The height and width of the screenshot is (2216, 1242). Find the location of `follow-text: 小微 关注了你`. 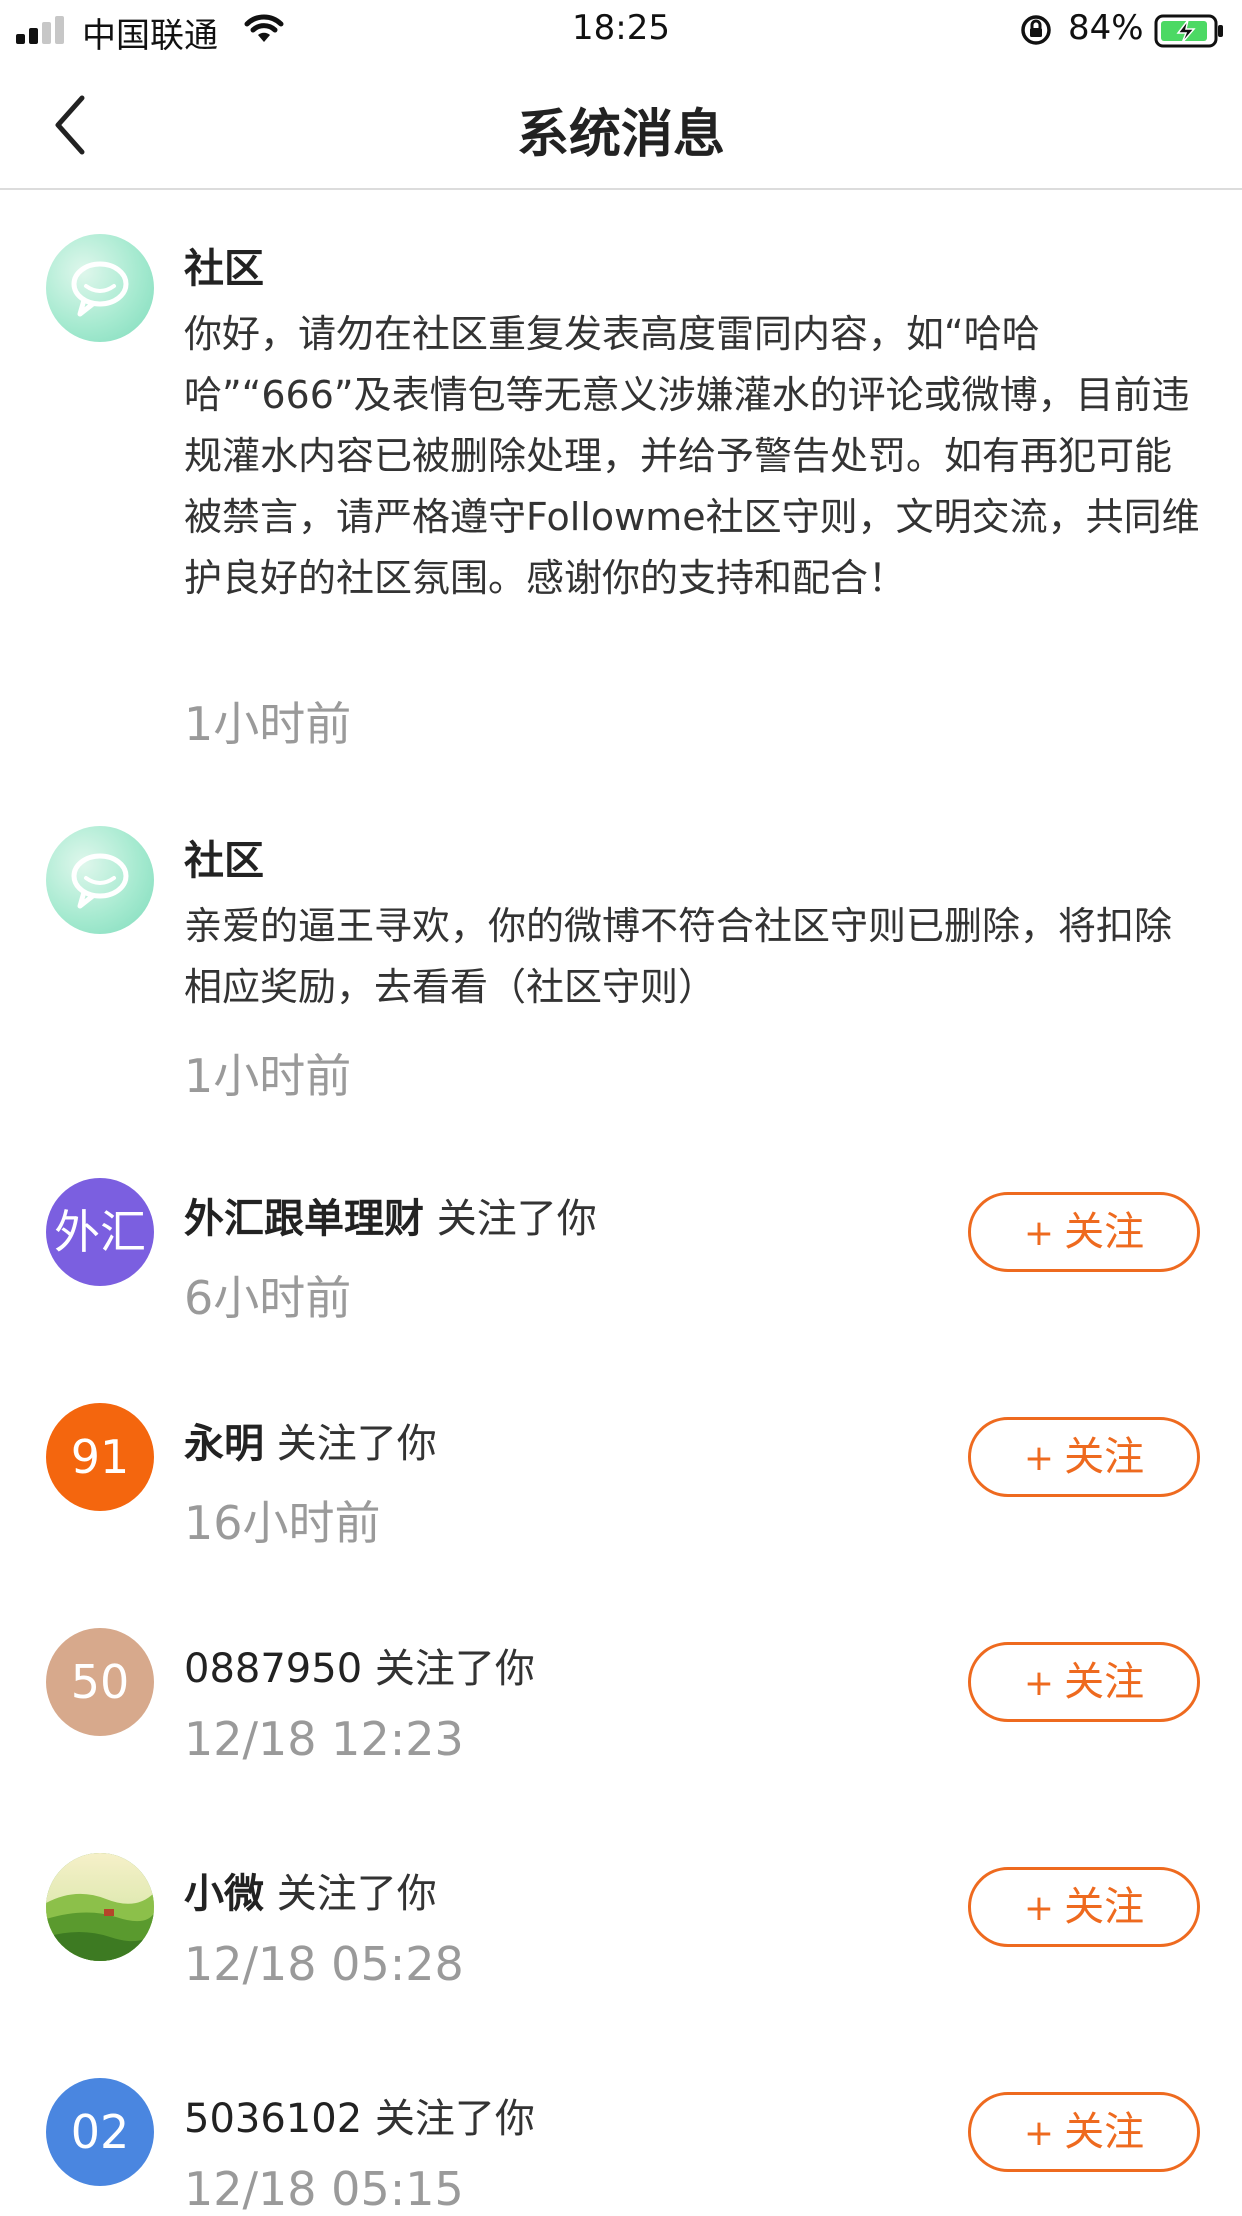

follow-text: 小微 关注了你 is located at coordinates (310, 1890).